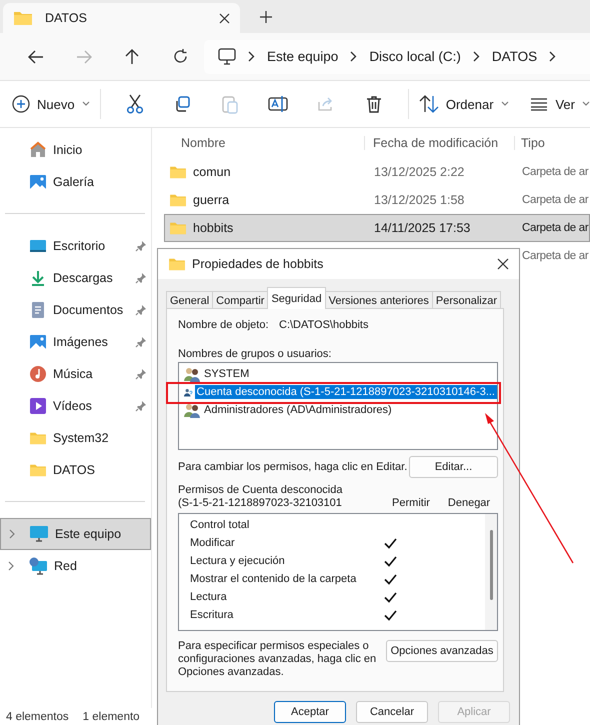 This screenshot has height=725, width=590. I want to click on up-icon, so click(132, 56).